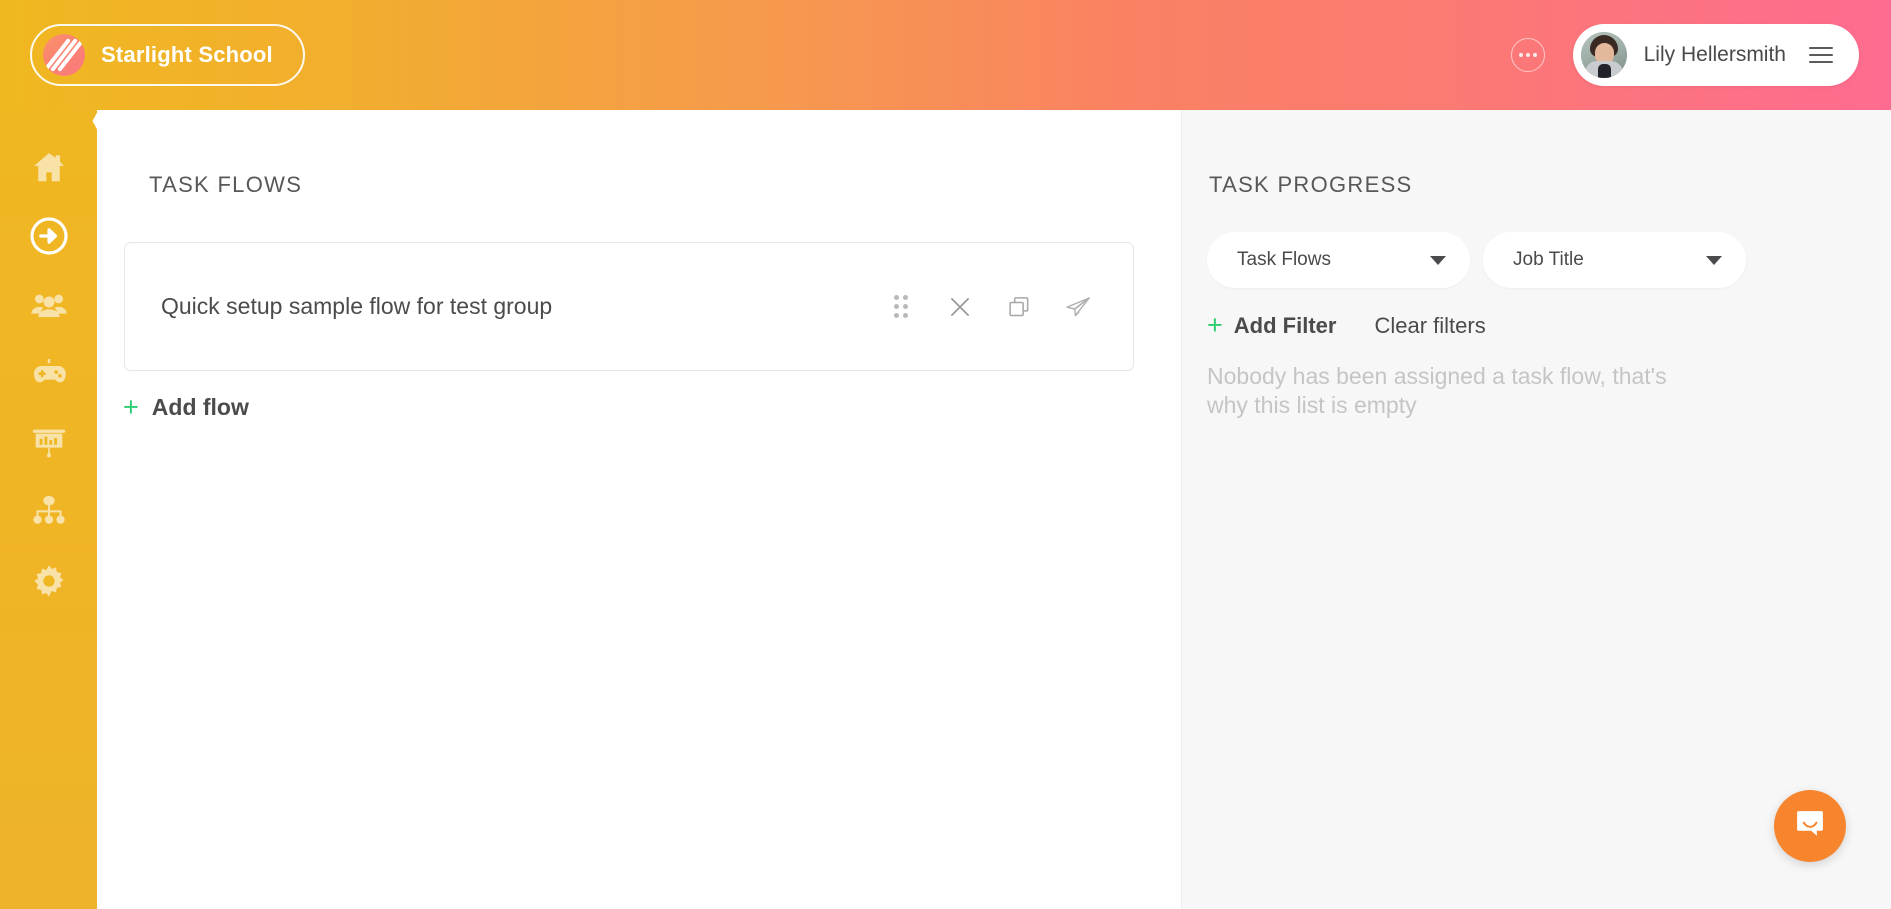 Image resolution: width=1891 pixels, height=909 pixels. What do you see at coordinates (1078, 307) in the screenshot?
I see `paper-plane-icon` at bounding box center [1078, 307].